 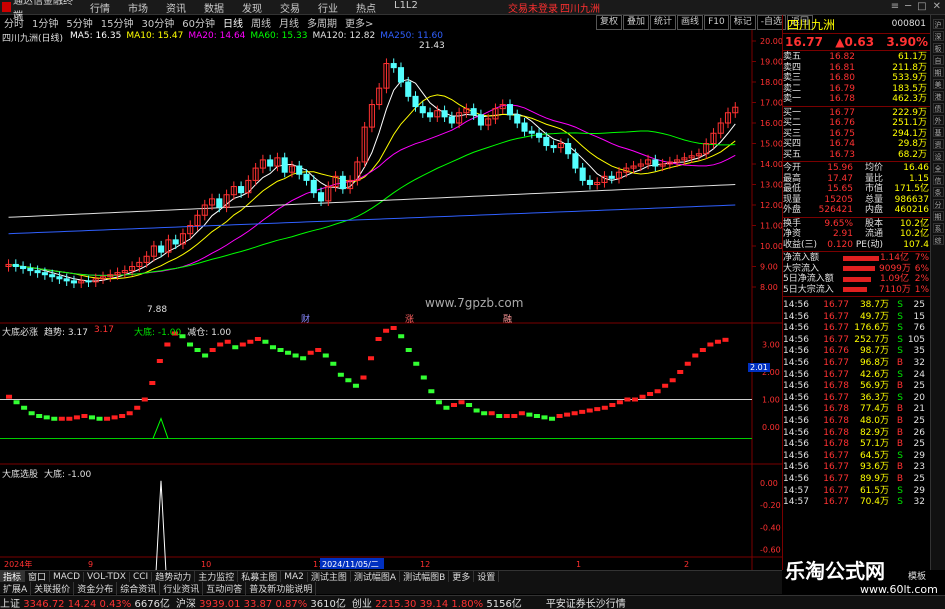 What do you see at coordinates (176, 7) in the screenshot?
I see `menu-item-2: 资讯` at bounding box center [176, 7].